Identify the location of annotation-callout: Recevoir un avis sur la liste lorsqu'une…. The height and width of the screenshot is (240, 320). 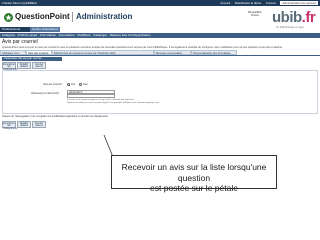
(194, 174).